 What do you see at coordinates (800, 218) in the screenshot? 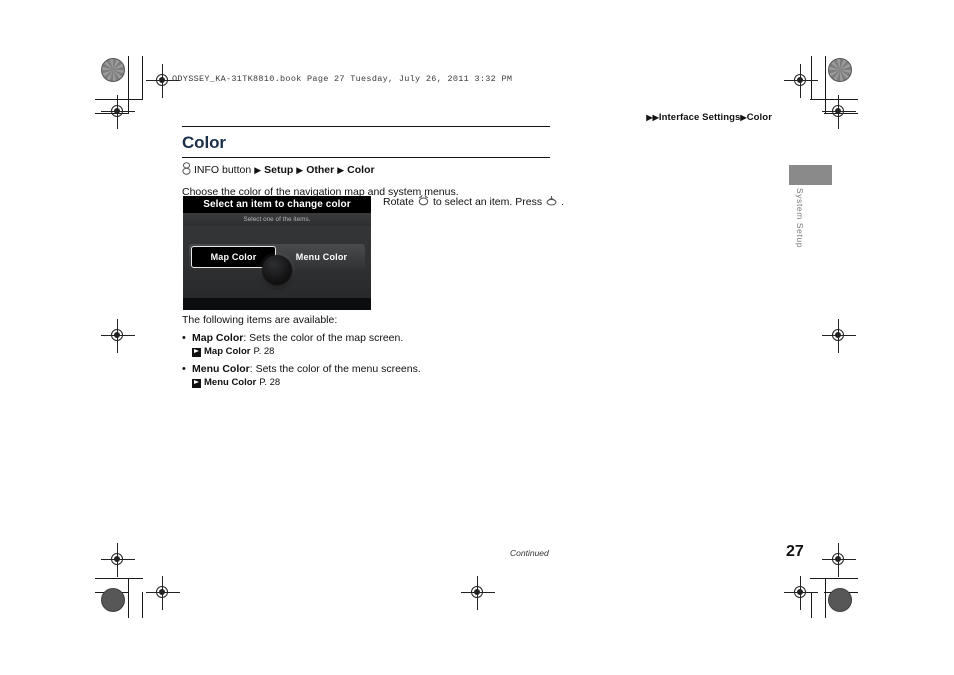
I see `section-tab-label: System Setup` at bounding box center [800, 218].